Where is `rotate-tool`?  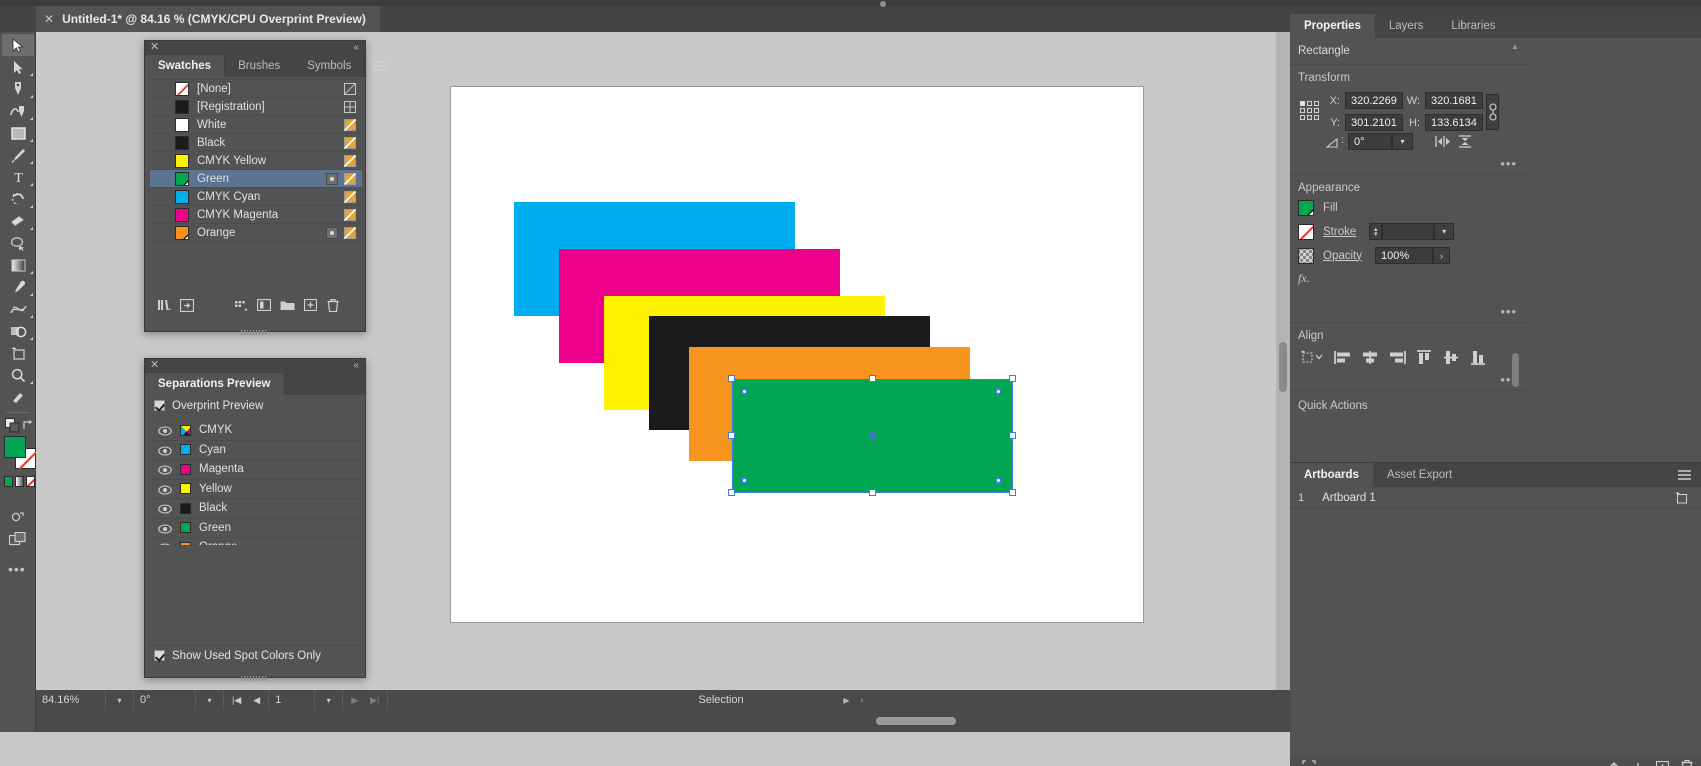 rotate-tool is located at coordinates (18, 199).